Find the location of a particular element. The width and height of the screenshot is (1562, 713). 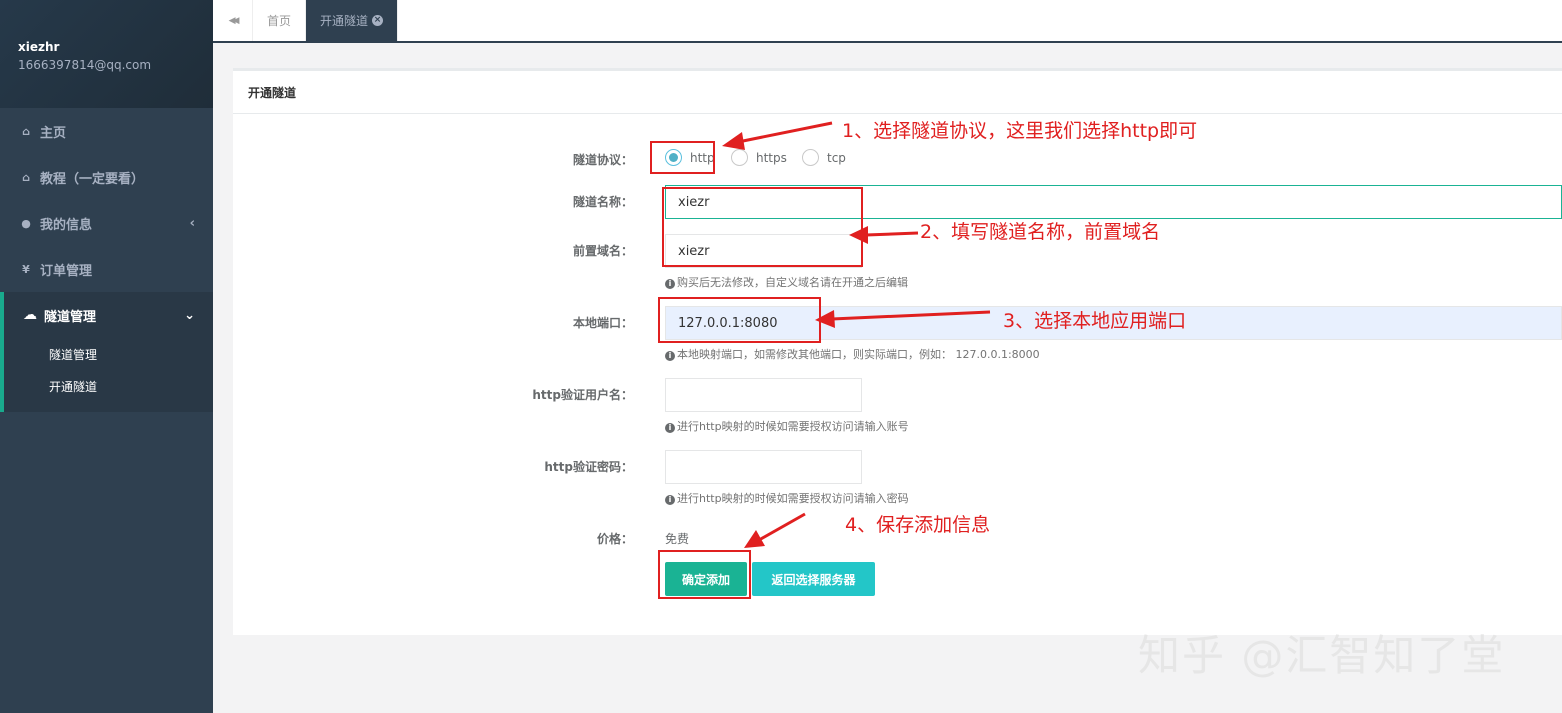

annotation-step1: 1、选择隧道协议，这里我们选择http即可 is located at coordinates (1019, 129).